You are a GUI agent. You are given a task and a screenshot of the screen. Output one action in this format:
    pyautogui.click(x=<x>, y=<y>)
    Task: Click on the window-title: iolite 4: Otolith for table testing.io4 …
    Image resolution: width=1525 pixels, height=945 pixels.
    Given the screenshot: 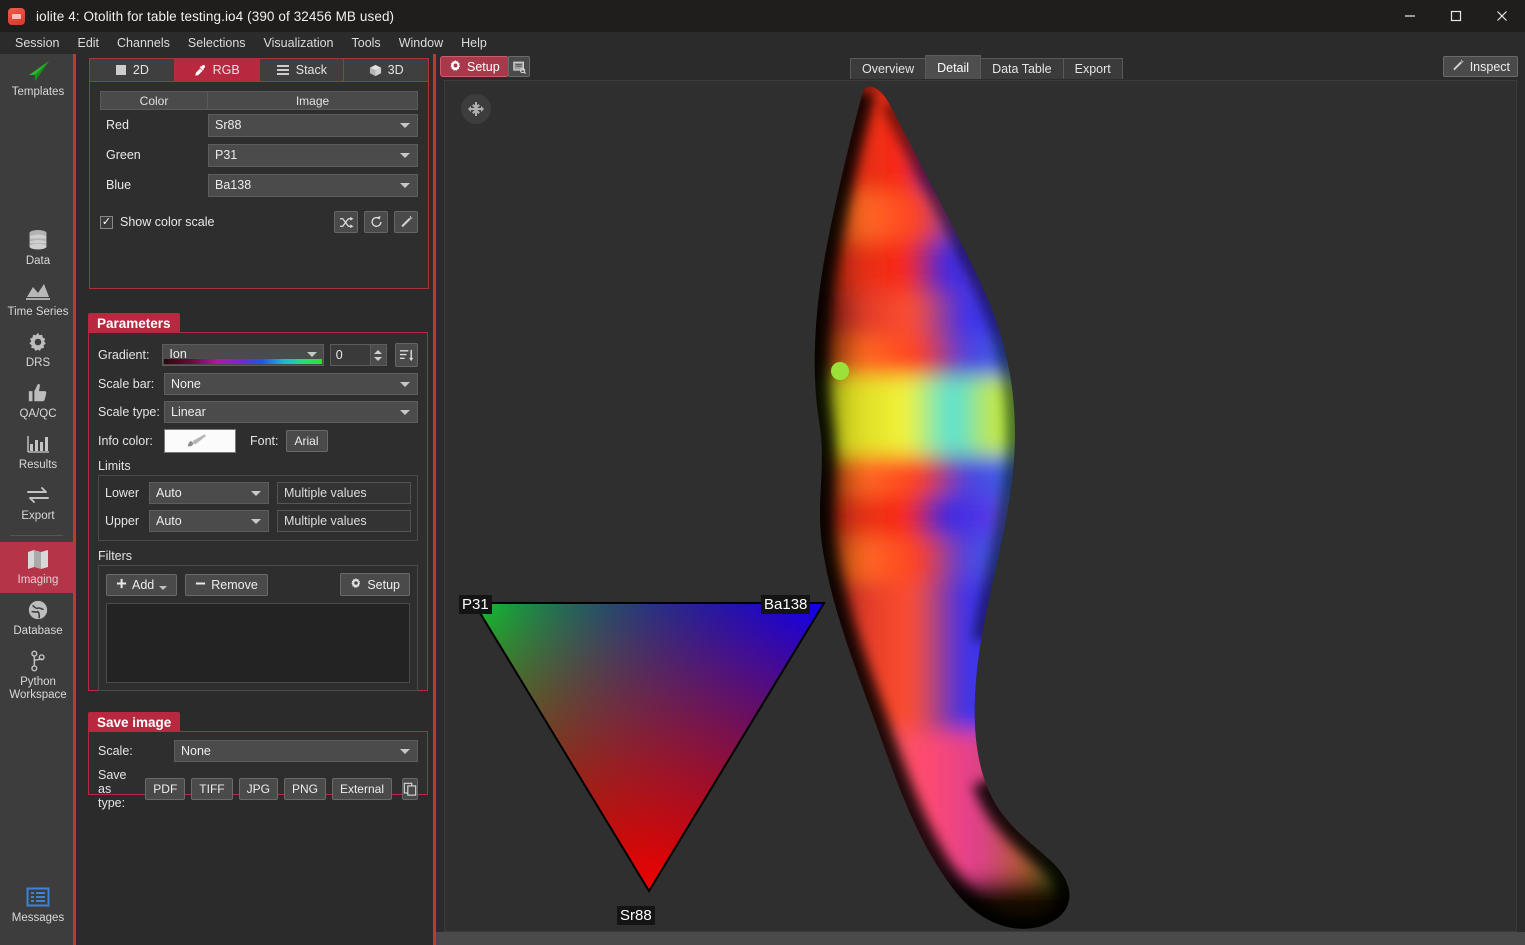 What is the action you would take?
    pyautogui.click(x=215, y=16)
    